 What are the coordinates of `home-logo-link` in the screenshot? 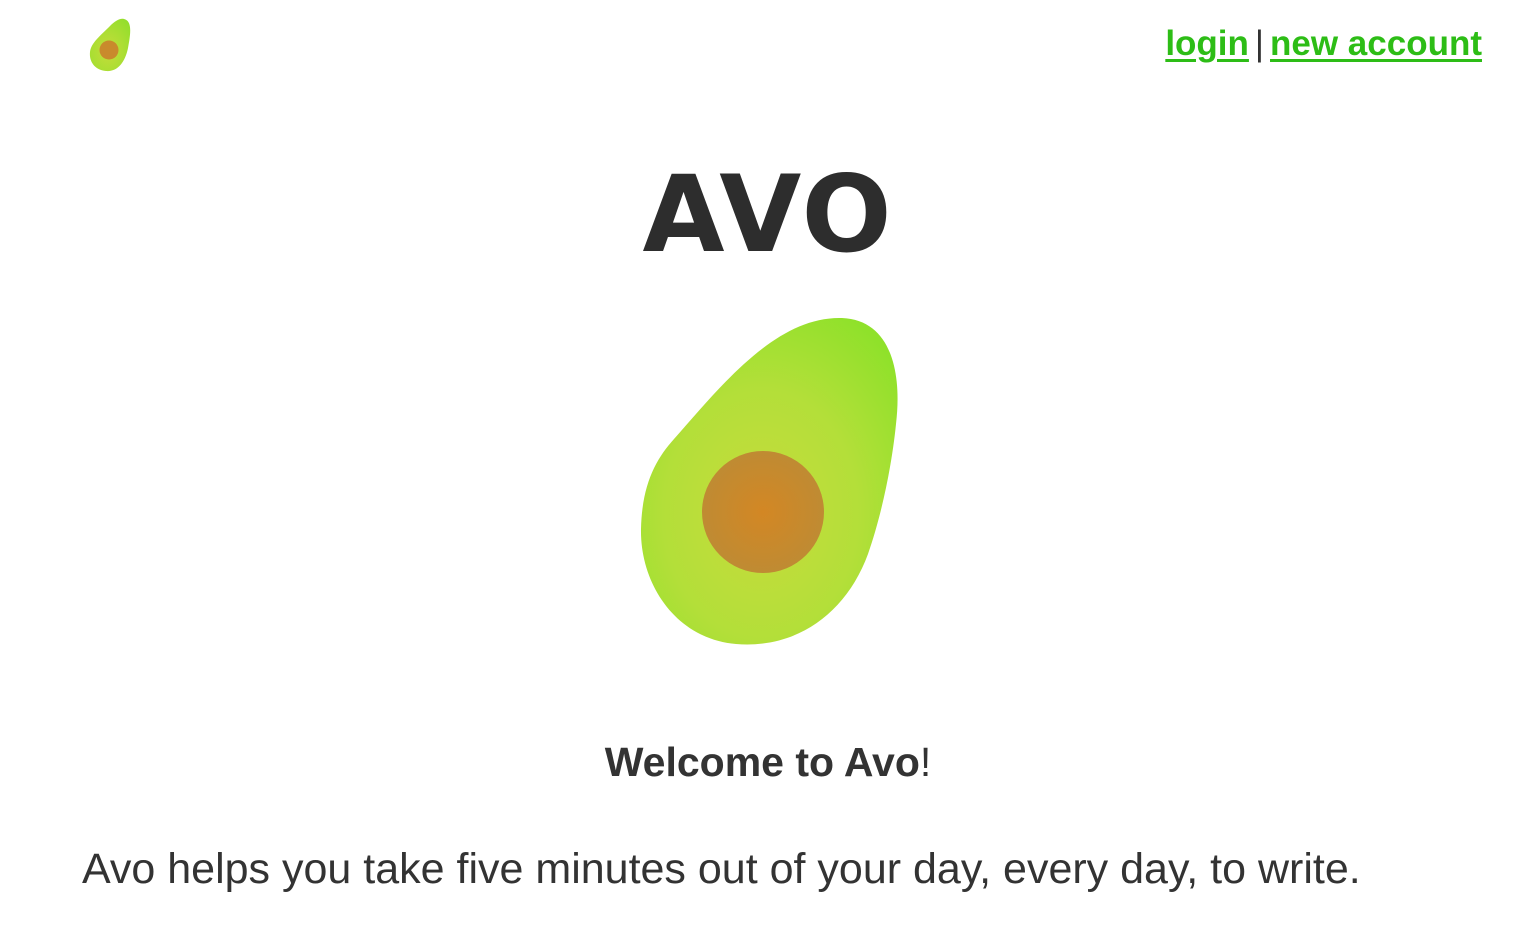 It's located at (110, 45).